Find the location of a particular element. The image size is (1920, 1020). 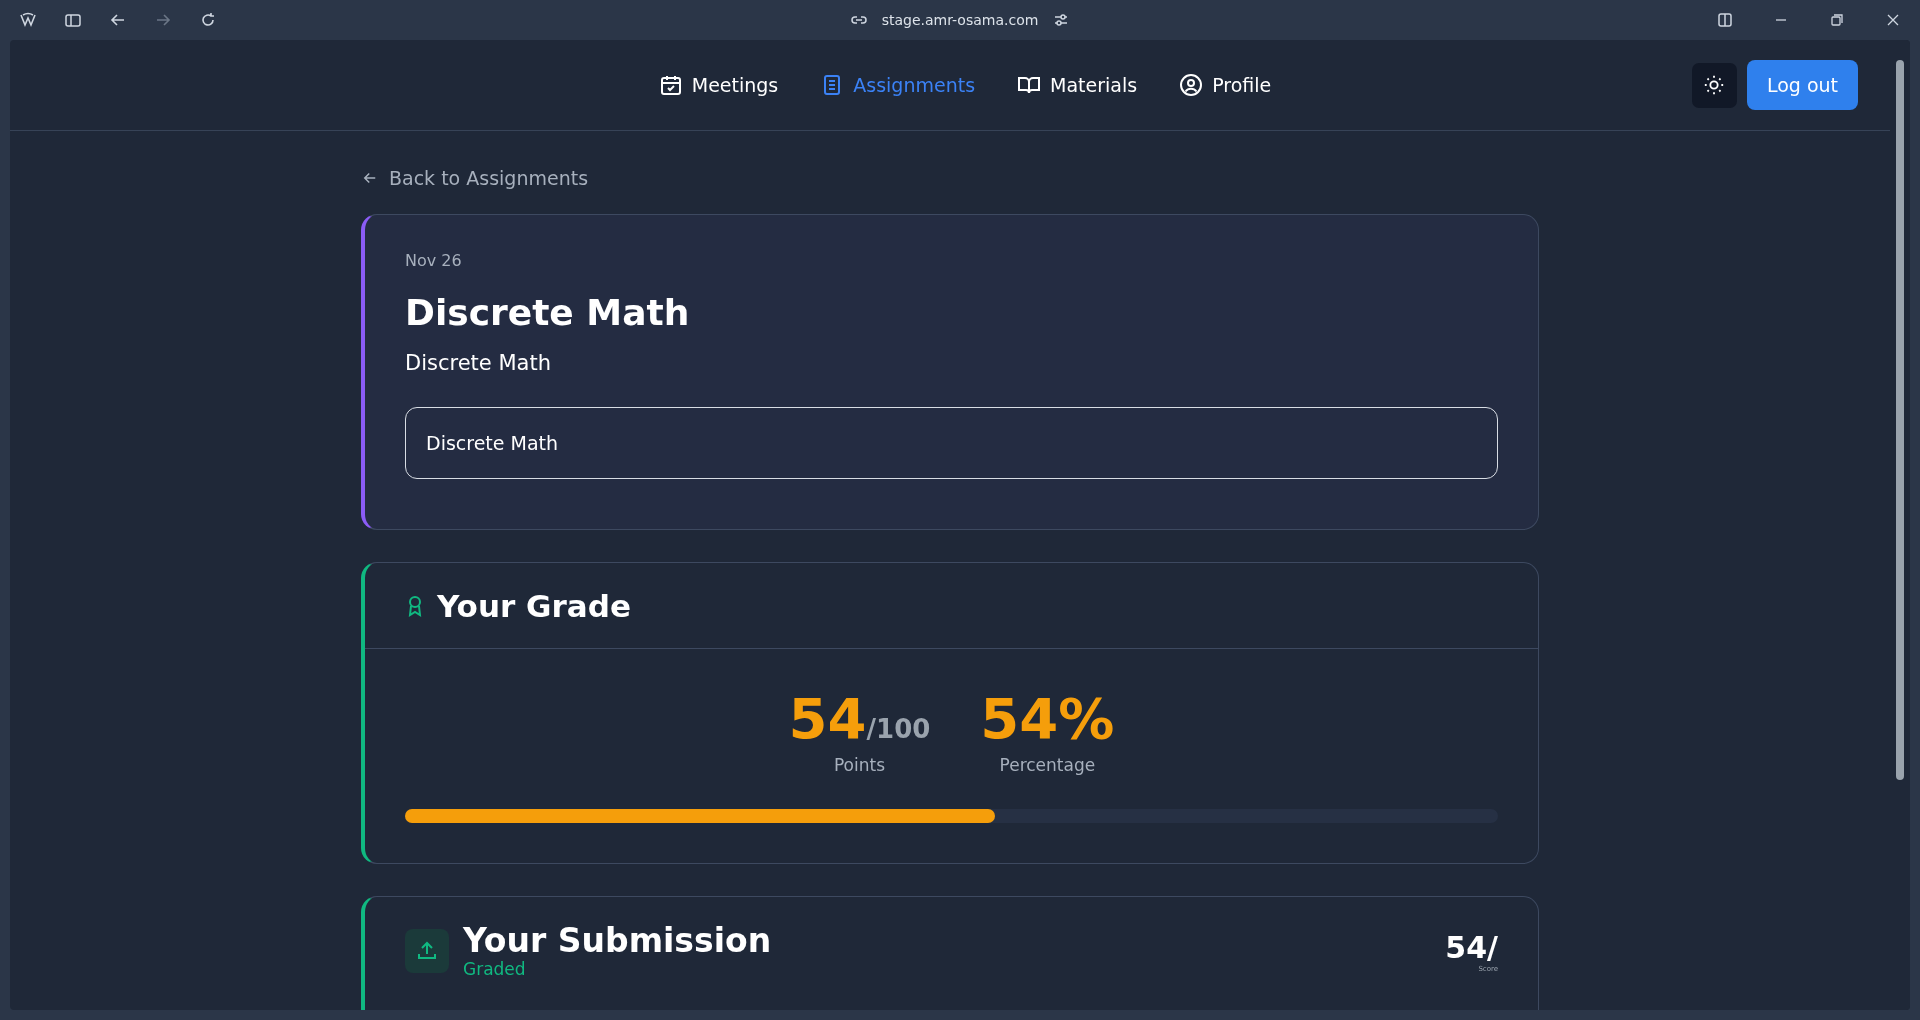

nav-tab: Materials is located at coordinates (1077, 85).